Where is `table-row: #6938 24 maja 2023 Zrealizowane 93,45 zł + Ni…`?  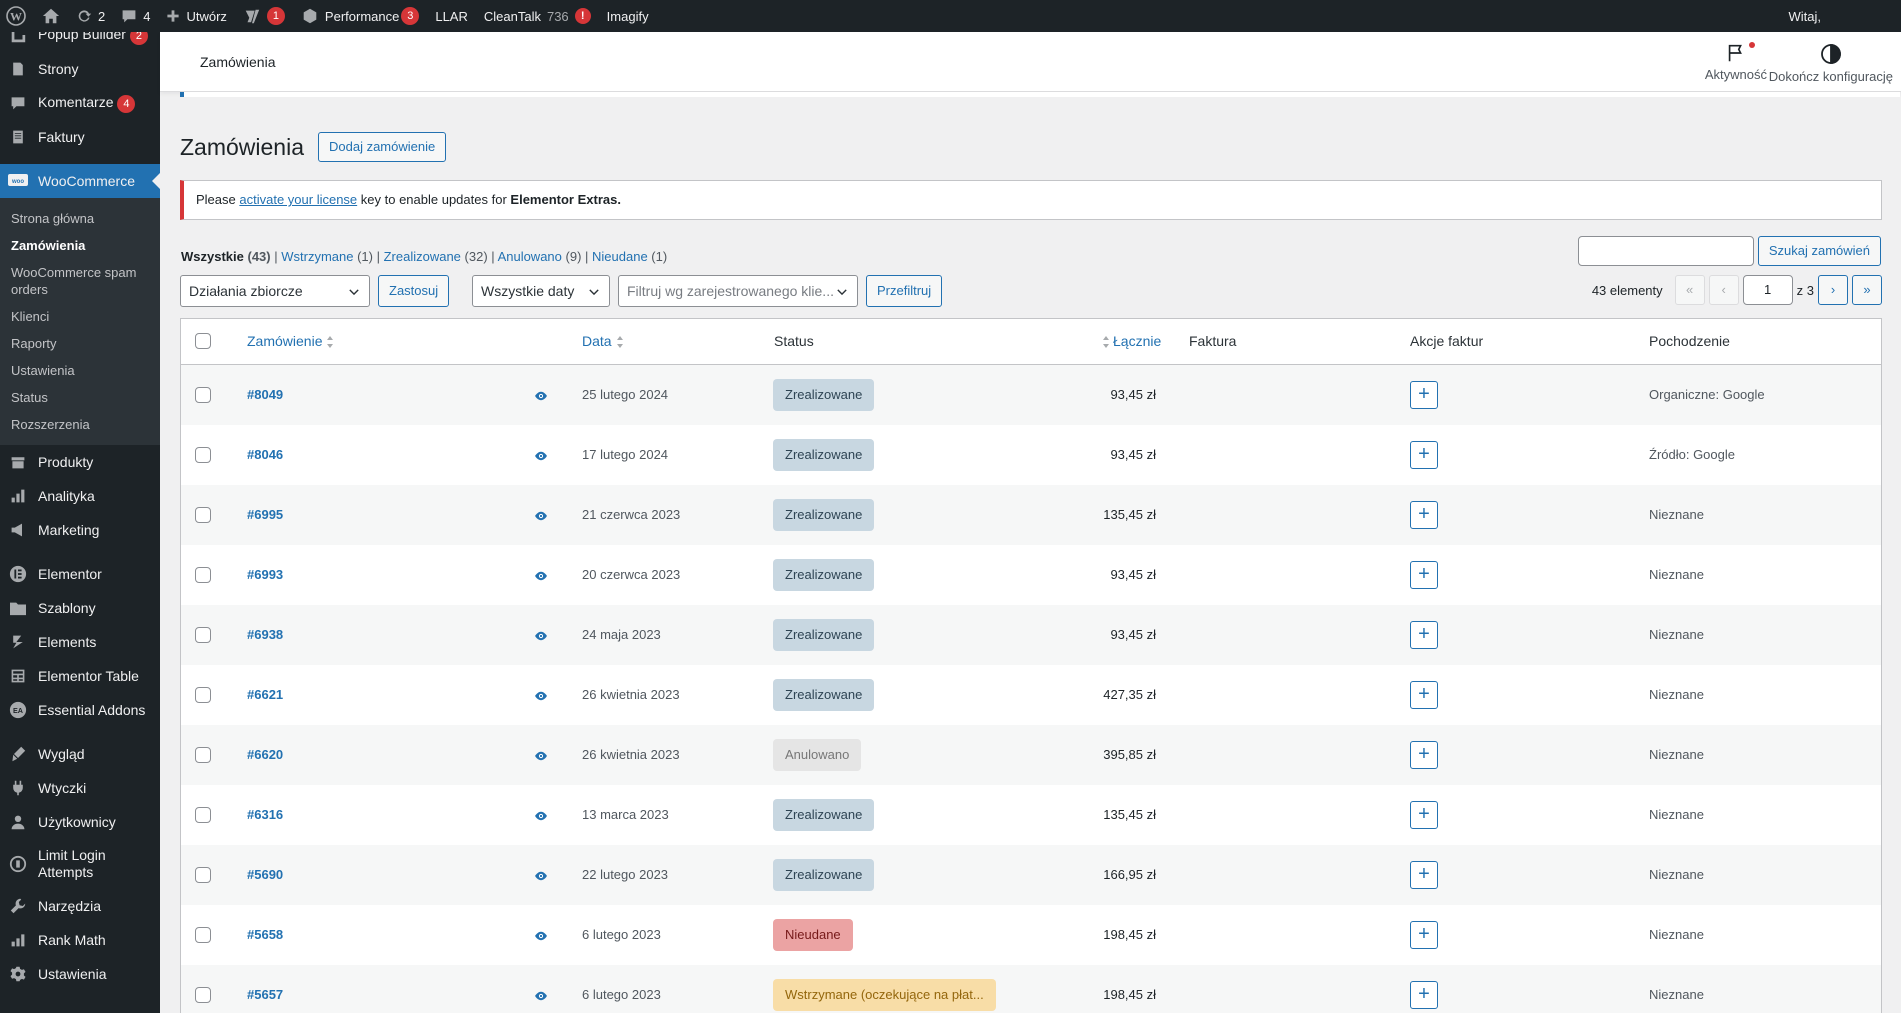 table-row: #6938 24 maja 2023 Zrealizowane 93,45 zł + Ni… is located at coordinates (1031, 635).